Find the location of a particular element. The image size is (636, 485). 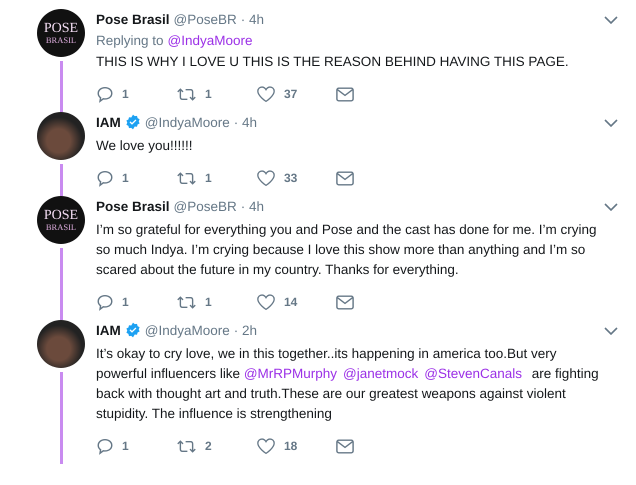

like-count: 33 is located at coordinates (291, 178).